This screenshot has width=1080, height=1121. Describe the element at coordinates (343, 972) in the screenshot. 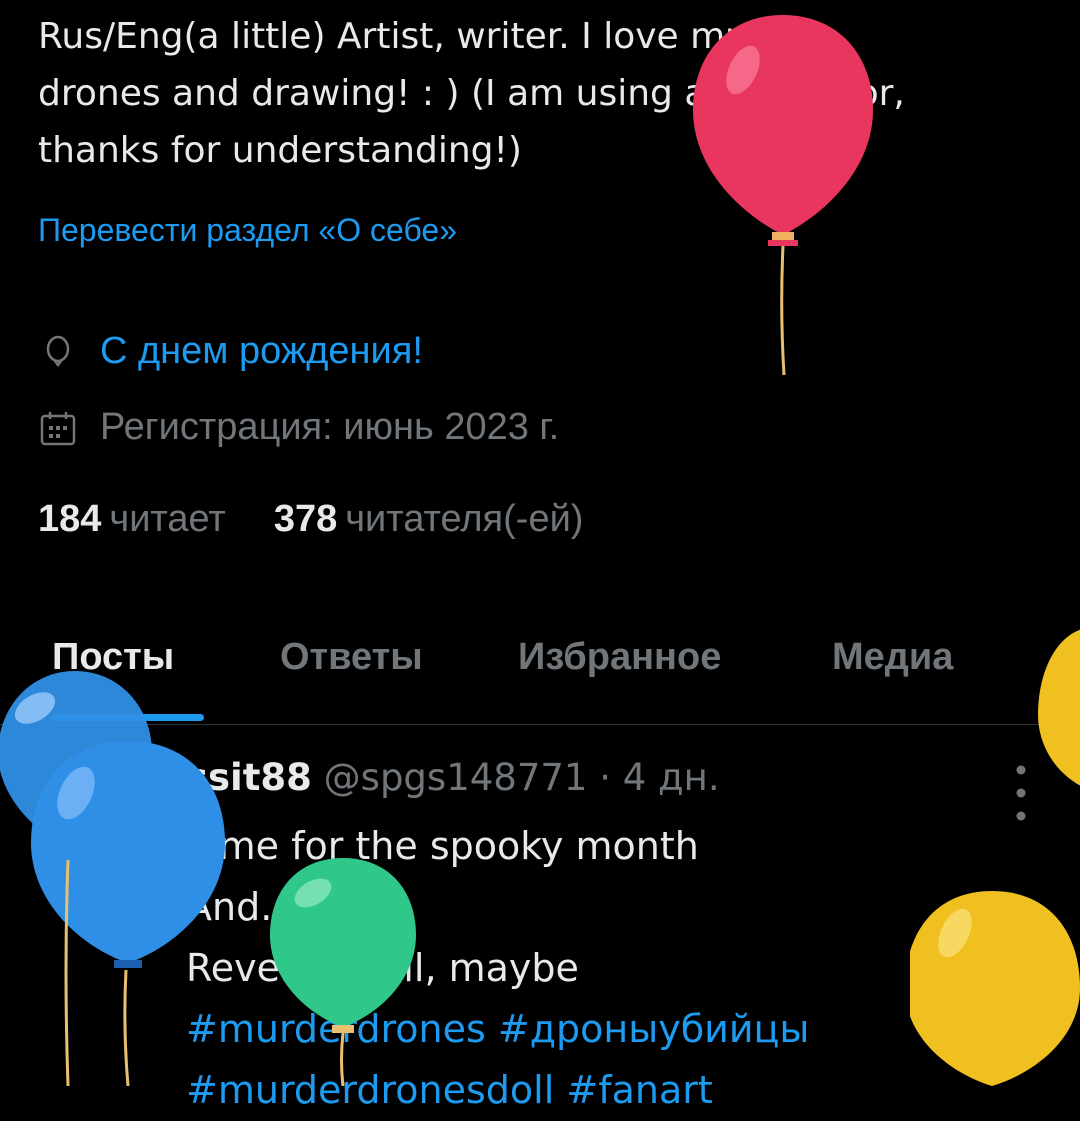

I see `green-balloon` at that location.